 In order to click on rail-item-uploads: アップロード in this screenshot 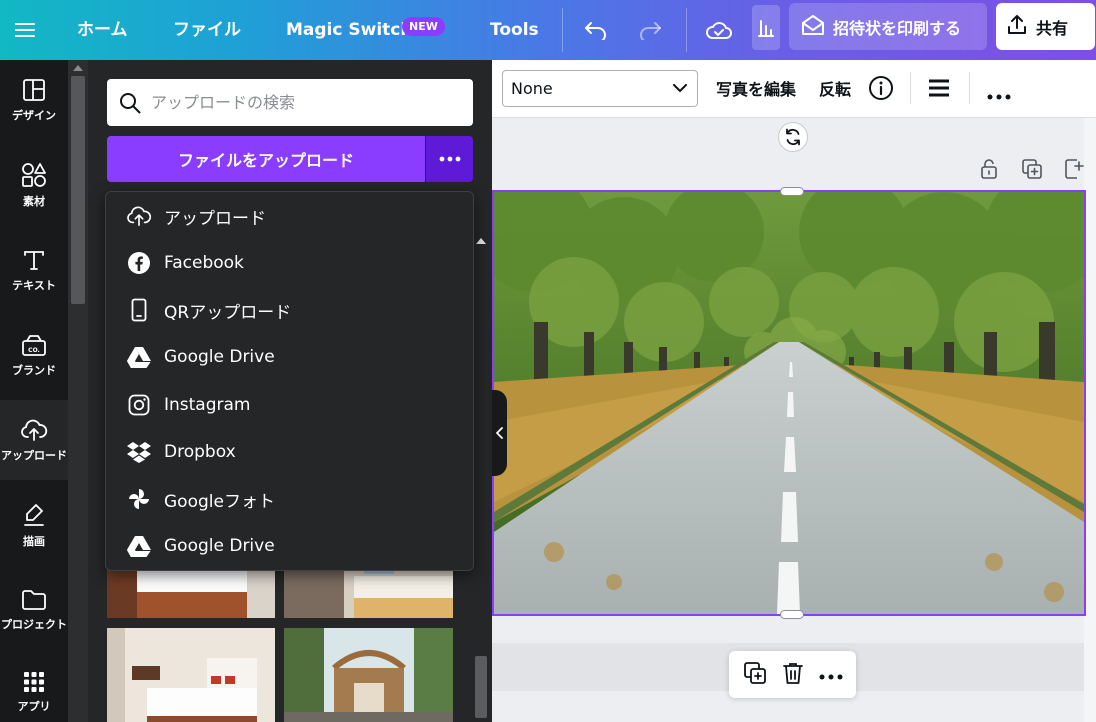, I will do `click(34, 440)`.